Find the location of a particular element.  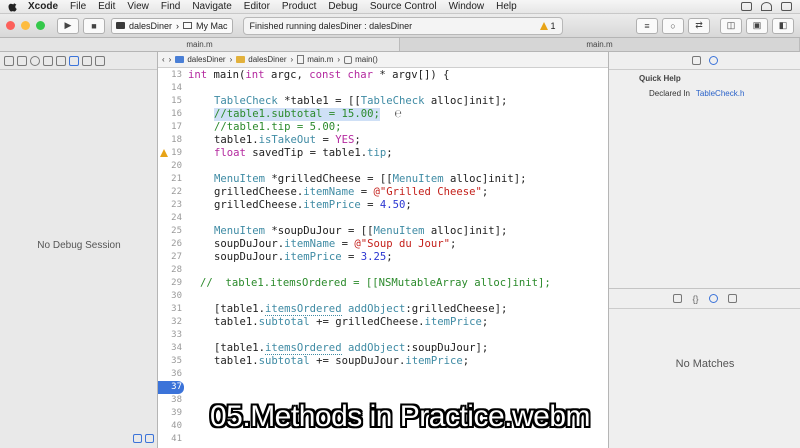

find-navigator-icon is located at coordinates (35, 60).